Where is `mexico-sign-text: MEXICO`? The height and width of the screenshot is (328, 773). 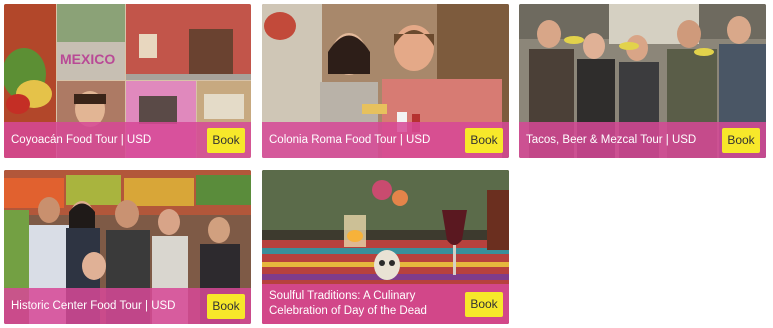 mexico-sign-text: MEXICO is located at coordinates (87, 59).